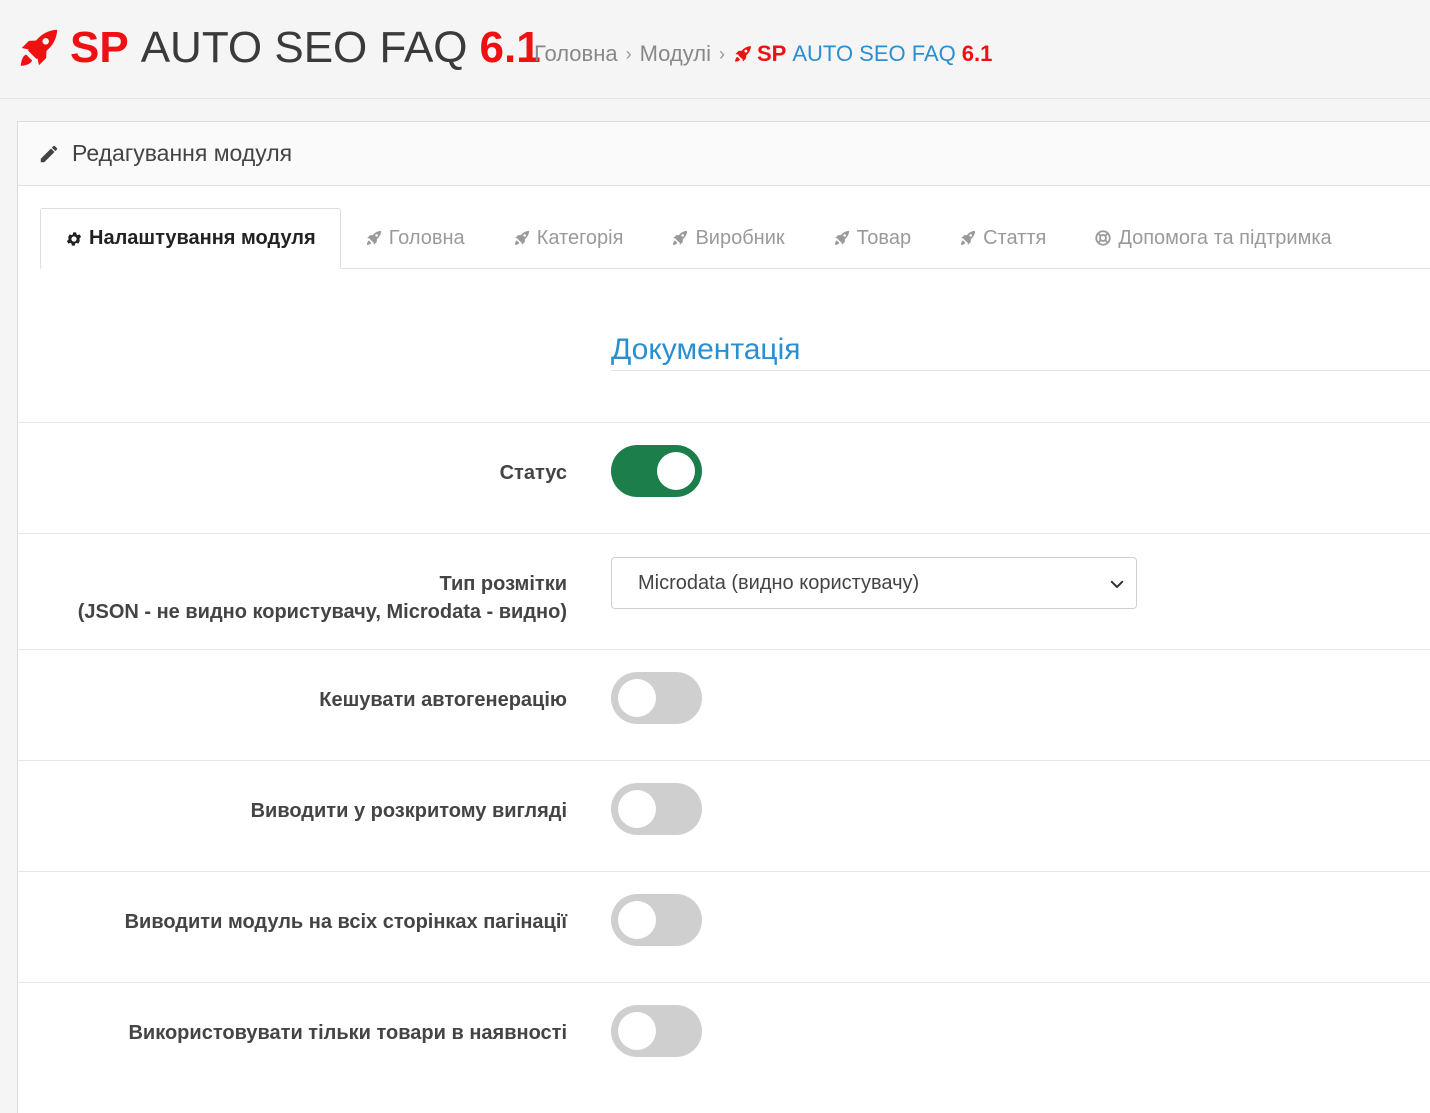  I want to click on cache-autogen-toggle, so click(656, 698).